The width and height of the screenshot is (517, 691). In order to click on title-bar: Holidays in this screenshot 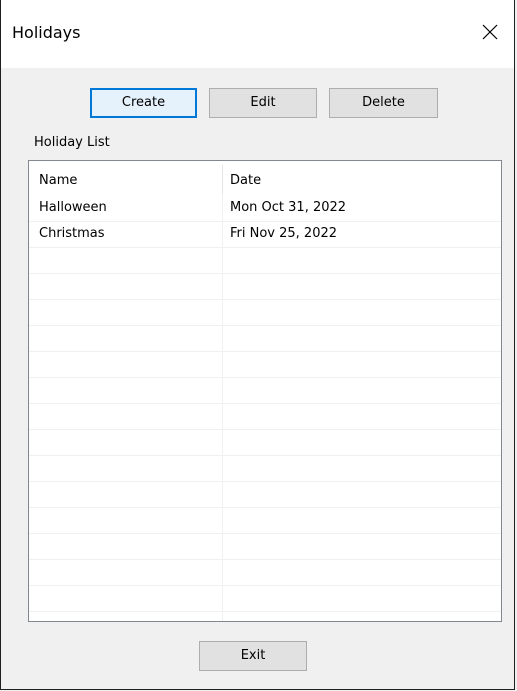, I will do `click(257, 34)`.